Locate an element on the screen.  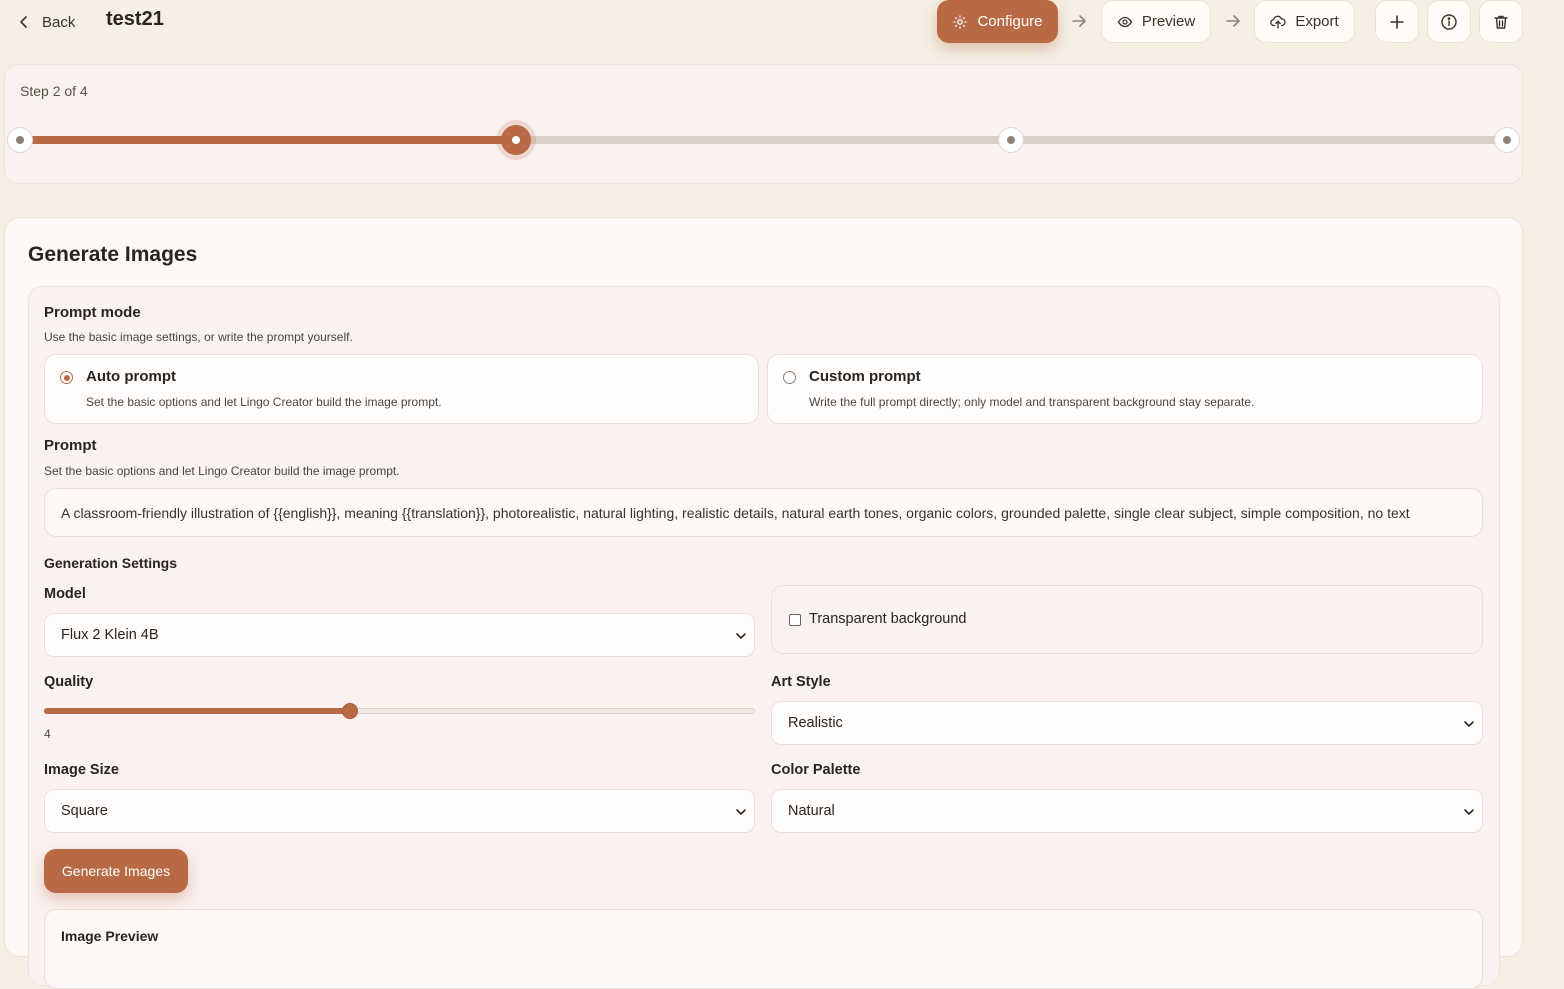
export-button: Export is located at coordinates (1304, 21).